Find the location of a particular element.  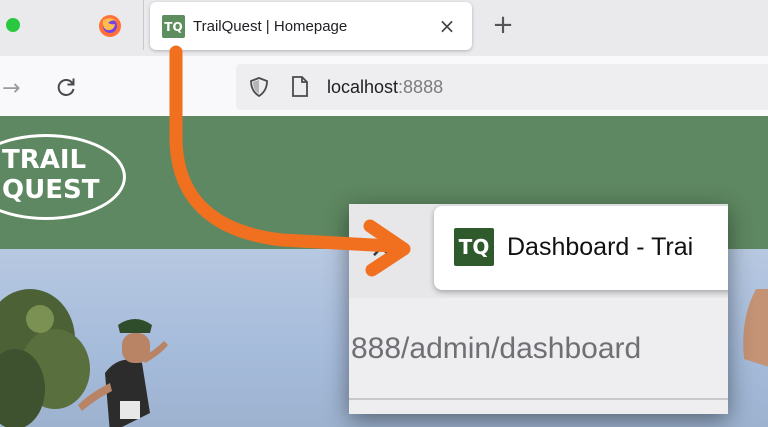

callout-tab-dashboard: TQ Dashboard - Trai is located at coordinates (581, 248).